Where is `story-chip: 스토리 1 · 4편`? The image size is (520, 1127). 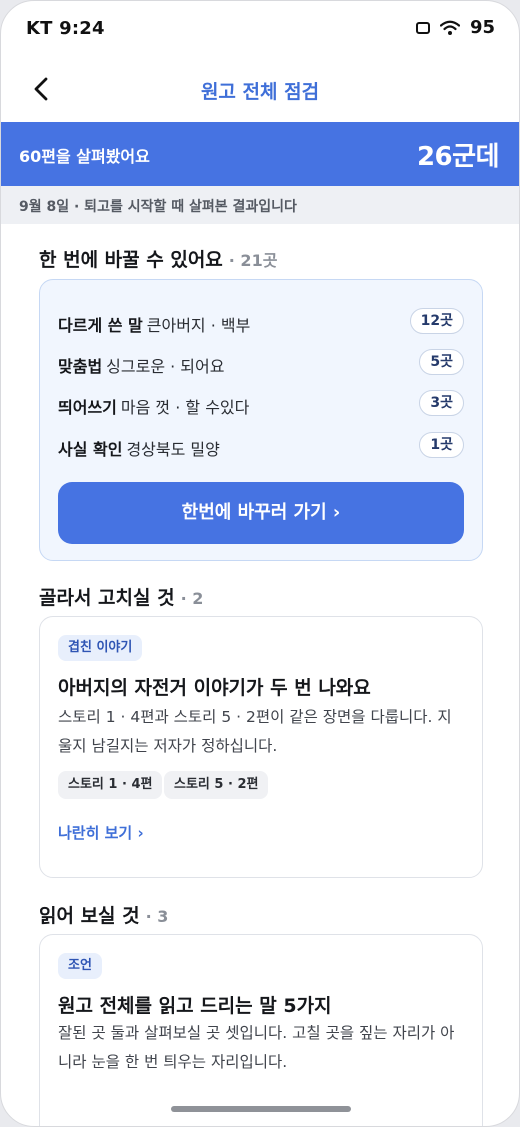 story-chip: 스토리 1 · 4편 is located at coordinates (110, 785).